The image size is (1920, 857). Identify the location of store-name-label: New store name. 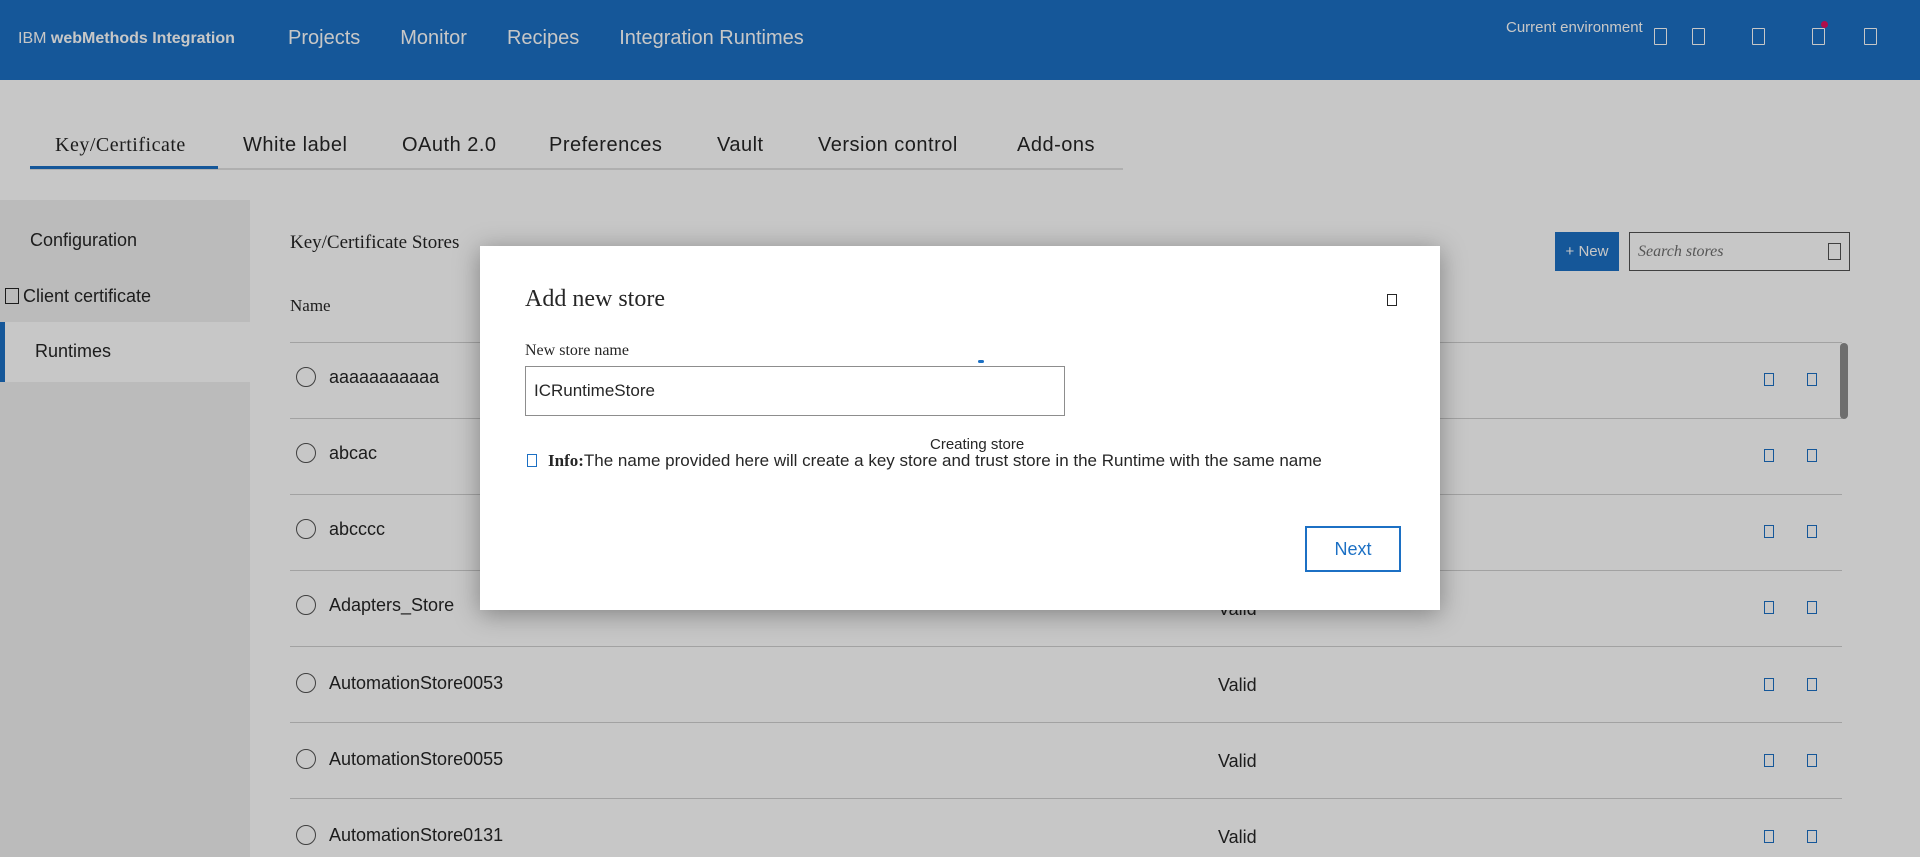
(577, 350).